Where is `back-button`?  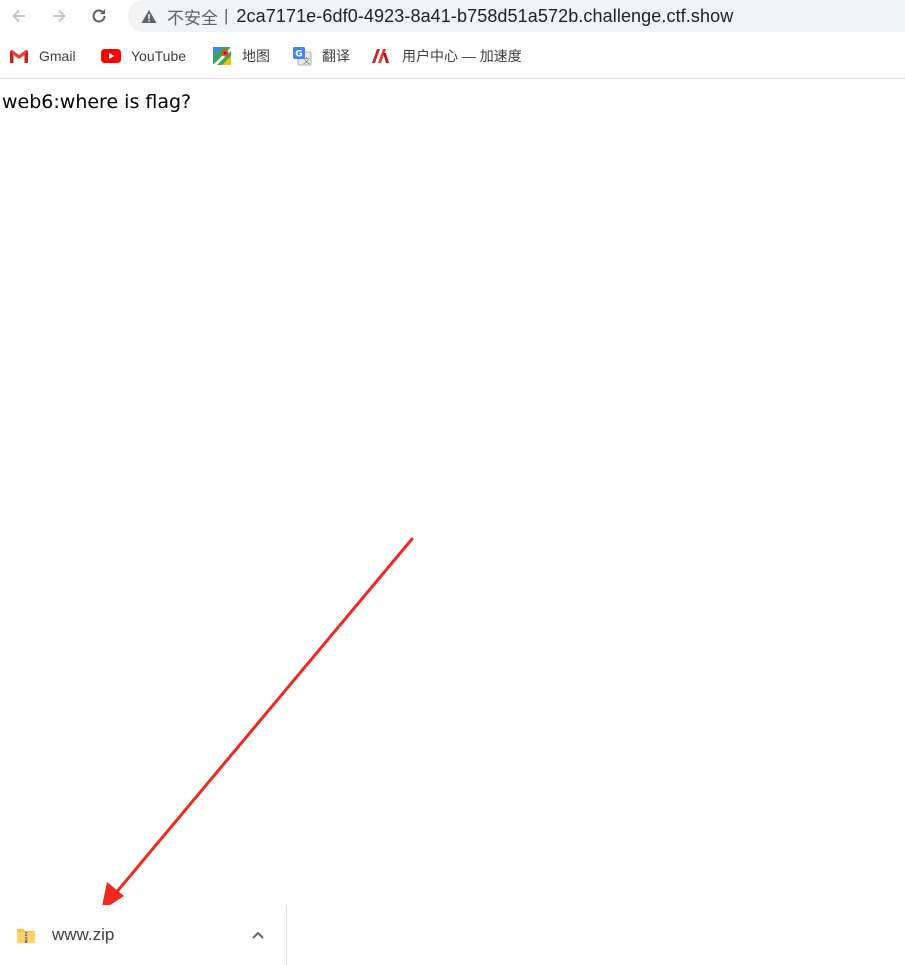
back-button is located at coordinates (19, 16).